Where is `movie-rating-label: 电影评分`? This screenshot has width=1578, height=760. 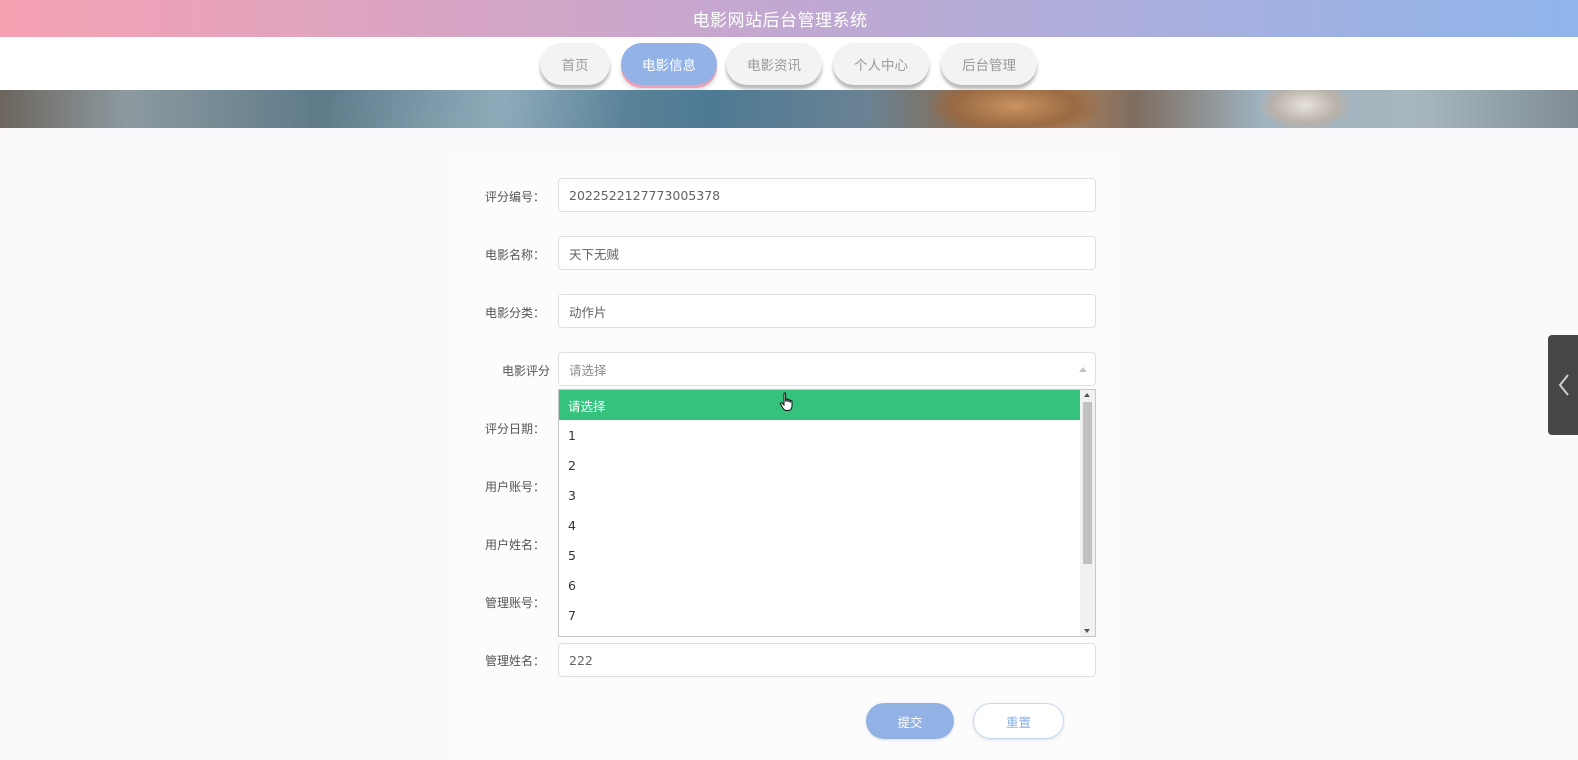 movie-rating-label: 电影评分 is located at coordinates (525, 371).